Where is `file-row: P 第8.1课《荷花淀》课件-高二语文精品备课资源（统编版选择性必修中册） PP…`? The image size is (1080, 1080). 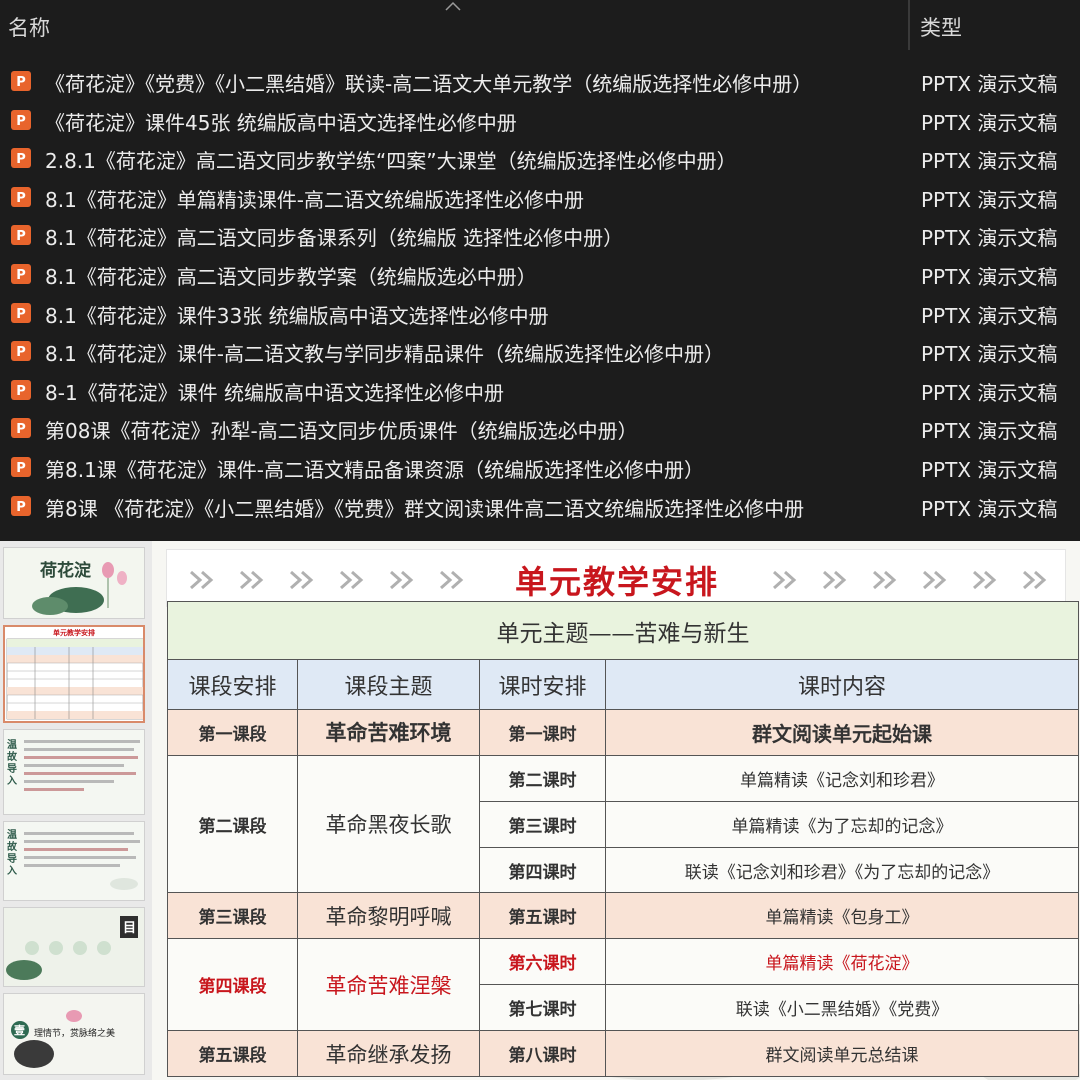 file-row: P 第8.1课《荷花淀》课件-高二语文精品备课资源（统编版选择性必修中册） PP… is located at coordinates (540, 467).